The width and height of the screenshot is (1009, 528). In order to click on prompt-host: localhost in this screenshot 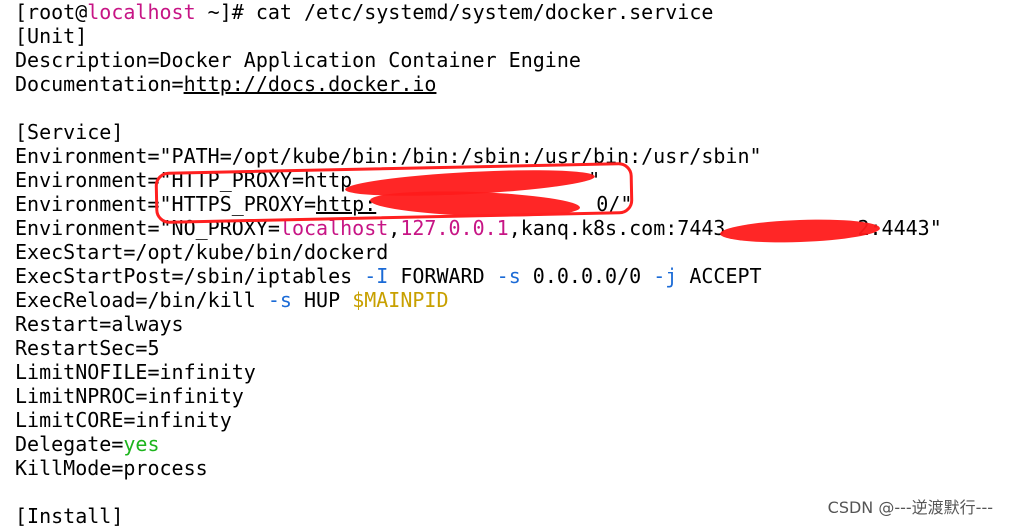, I will do `click(141, 12)`.